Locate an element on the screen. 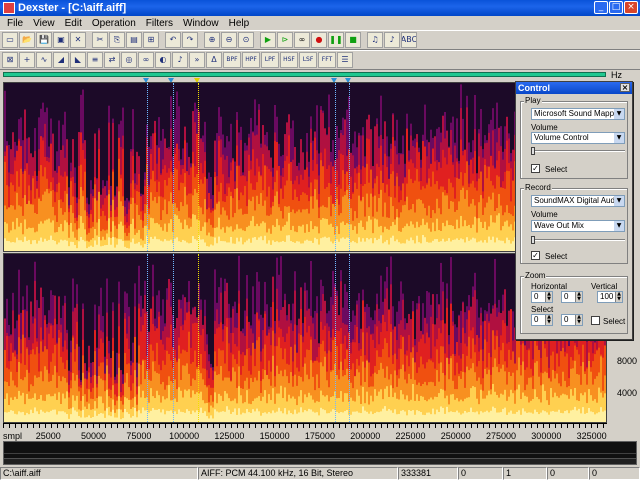 This screenshot has width=640, height=480. new-button: ▭ is located at coordinates (10, 40).